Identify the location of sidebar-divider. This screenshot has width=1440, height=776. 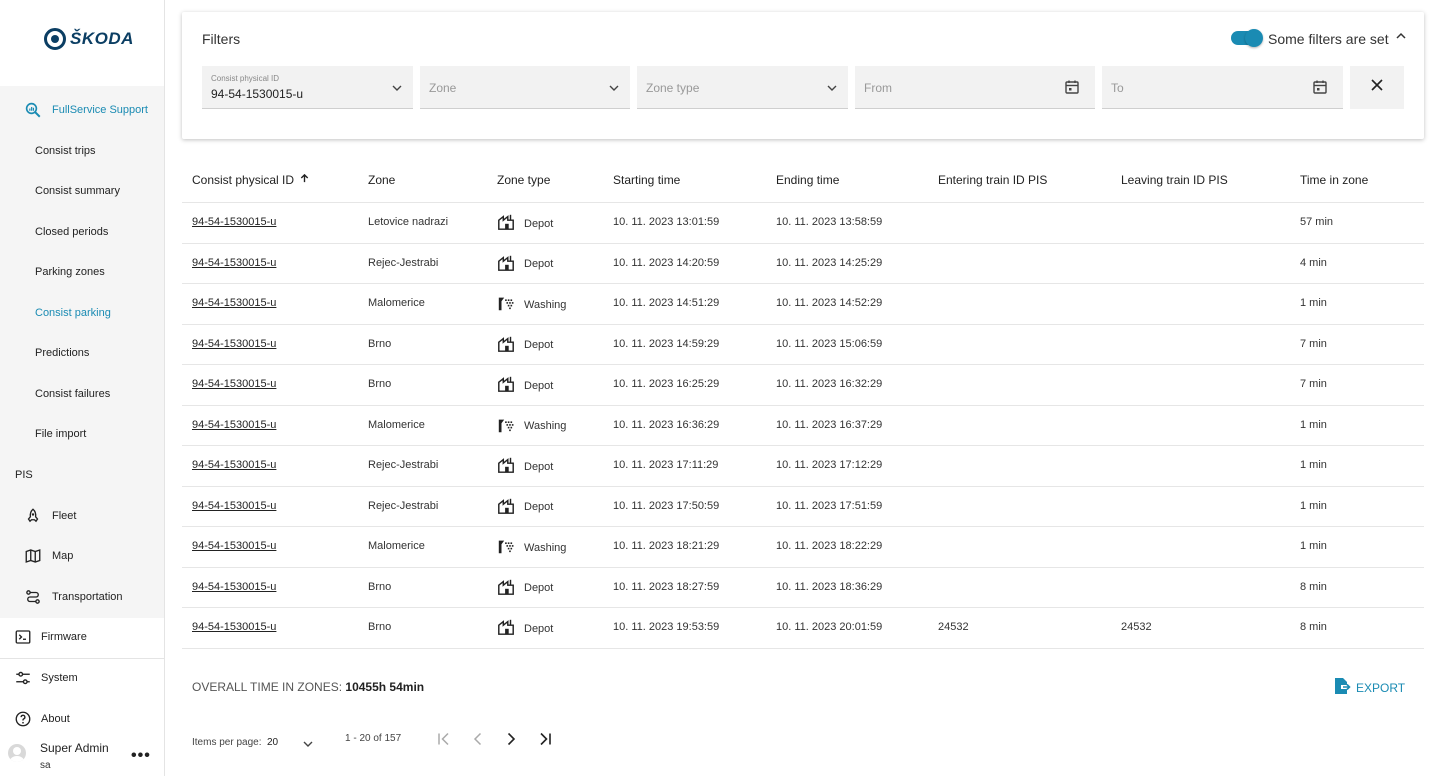
(82, 658).